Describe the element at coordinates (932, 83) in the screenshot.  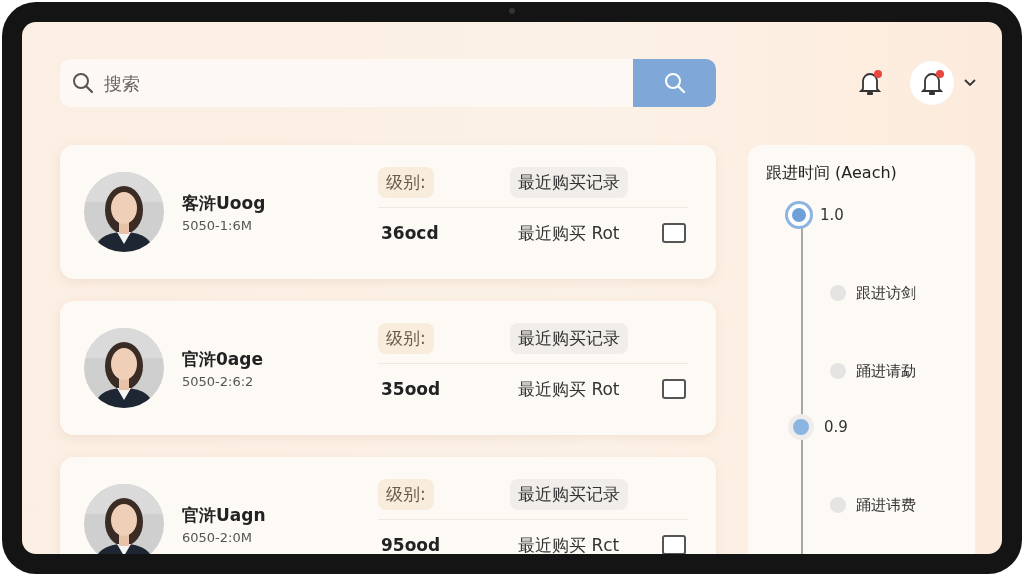
I see `notification-bell-icon` at that location.